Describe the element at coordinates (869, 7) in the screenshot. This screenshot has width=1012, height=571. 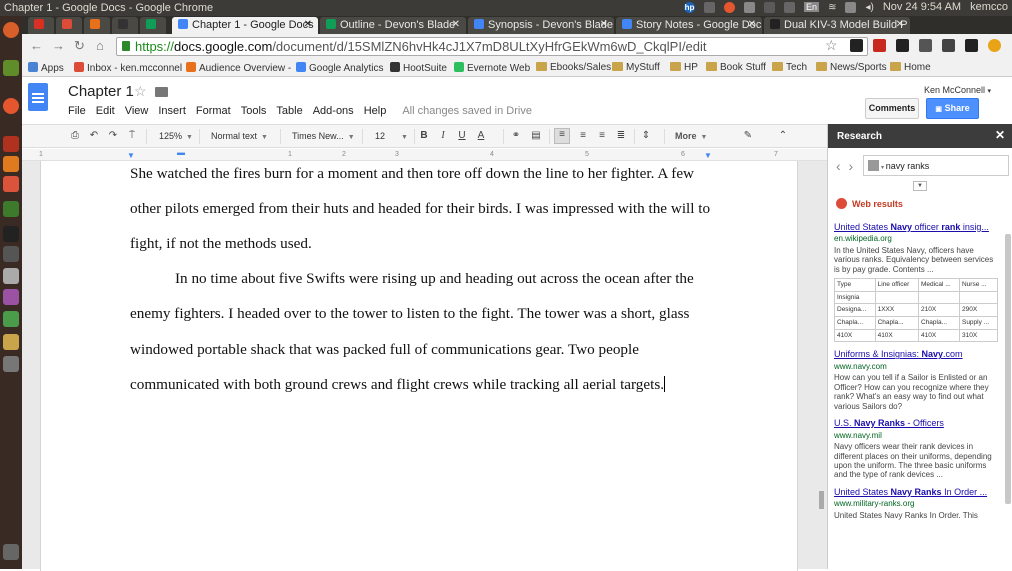
I see `volume-icon: ◂)` at that location.